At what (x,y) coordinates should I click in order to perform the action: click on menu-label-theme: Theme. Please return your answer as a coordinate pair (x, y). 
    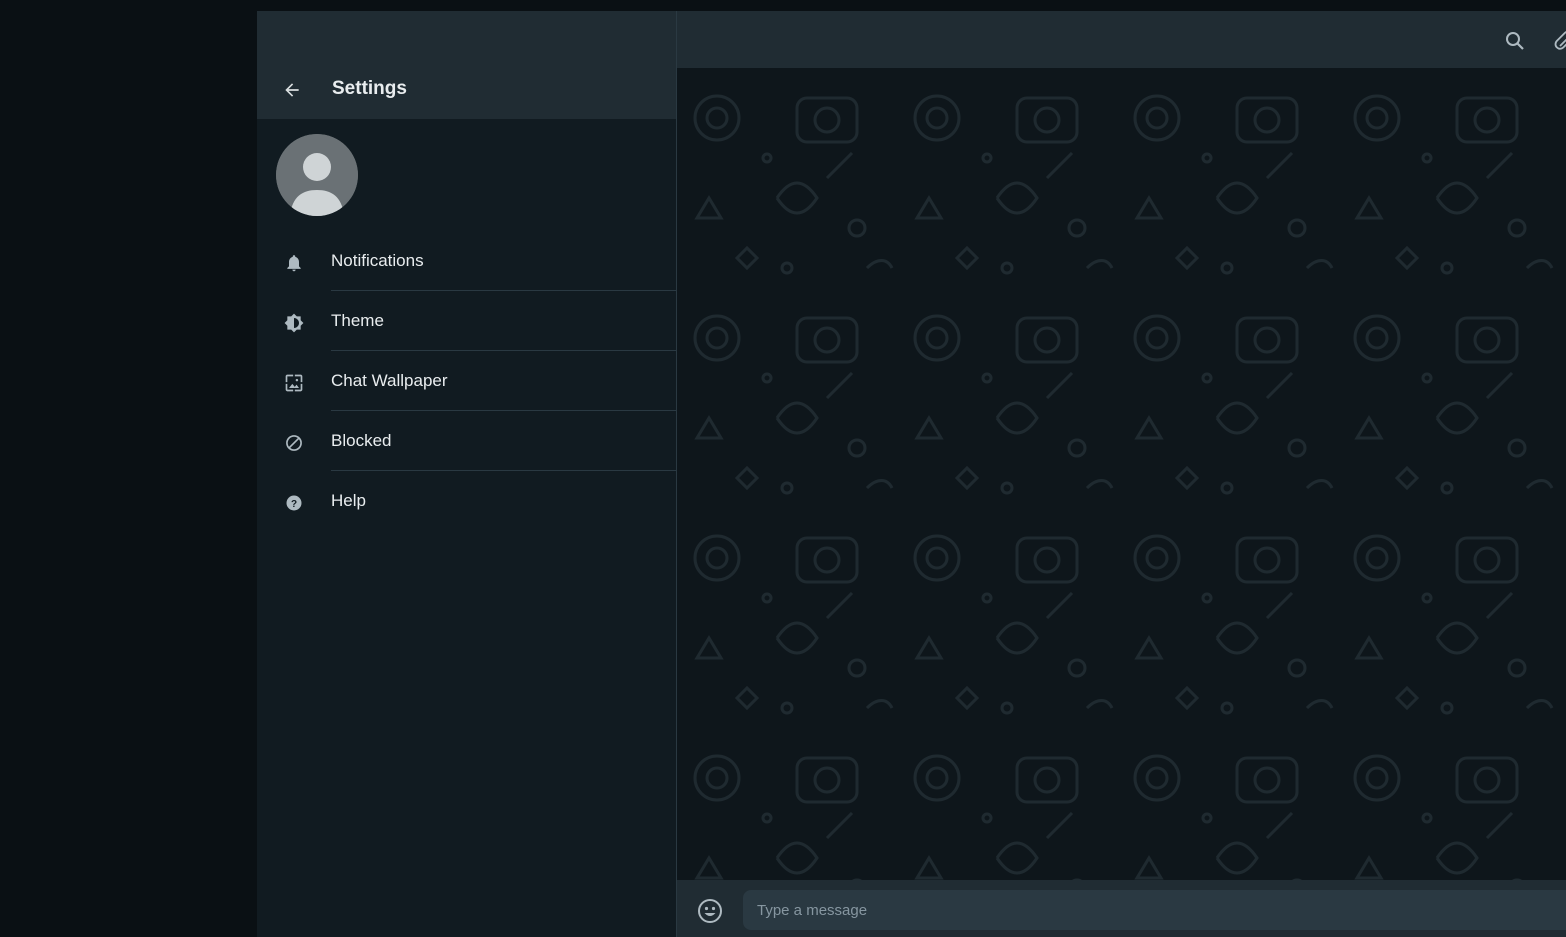
    Looking at the image, I should click on (357, 320).